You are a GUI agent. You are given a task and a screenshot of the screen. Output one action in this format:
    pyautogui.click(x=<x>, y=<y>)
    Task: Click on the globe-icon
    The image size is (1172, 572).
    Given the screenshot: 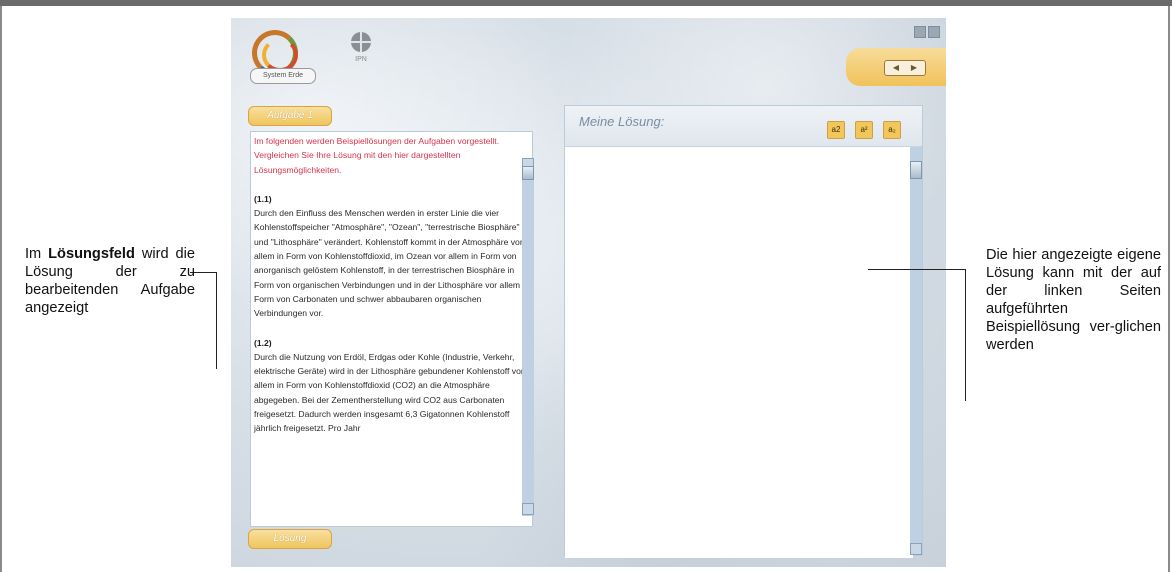 What is the action you would take?
    pyautogui.click(x=361, y=42)
    